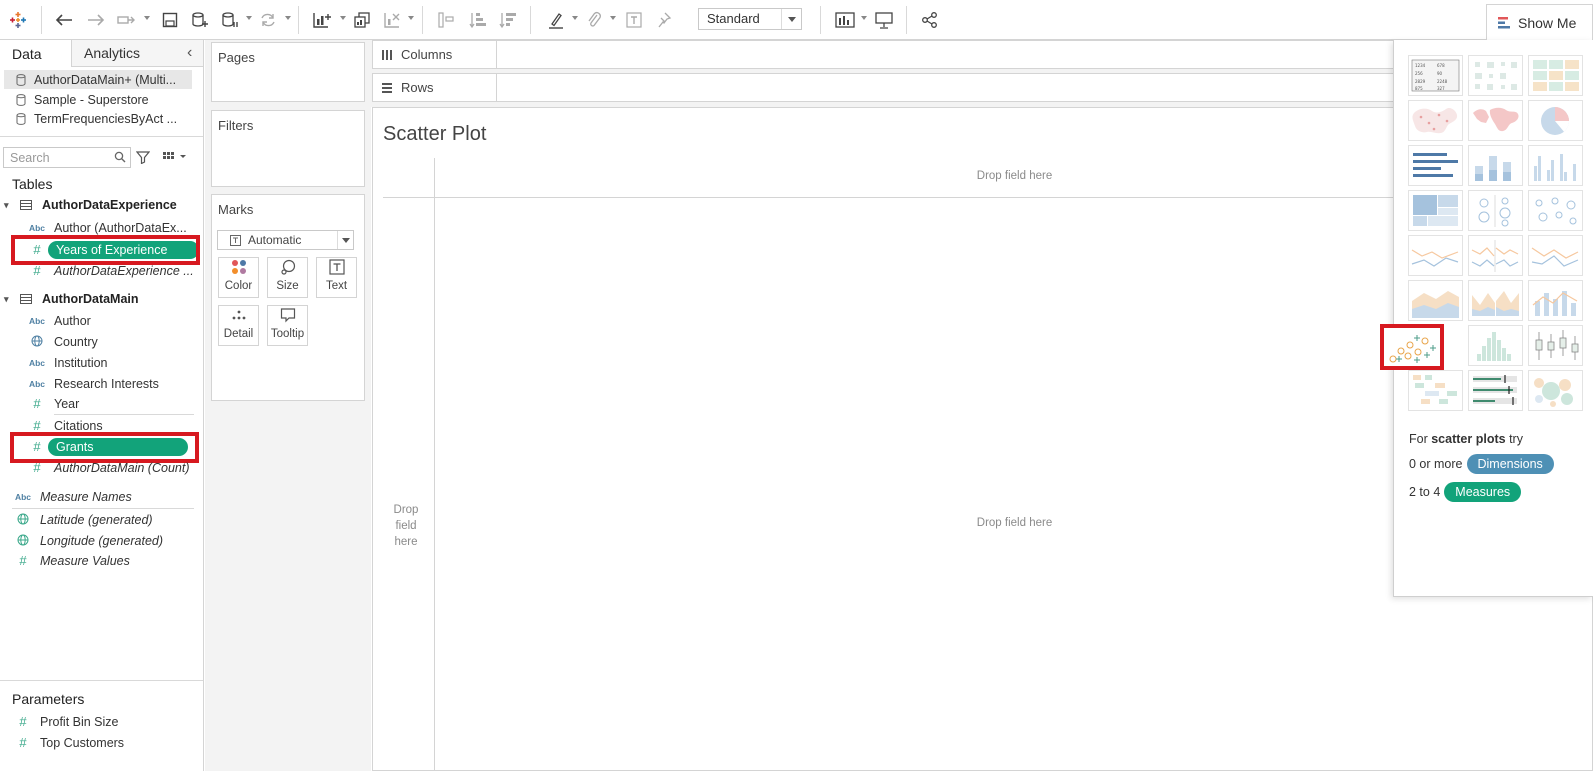 This screenshot has width=1593, height=771. Describe the element at coordinates (1495, 255) in the screenshot. I see `chart-type-discrete-lines` at that location.